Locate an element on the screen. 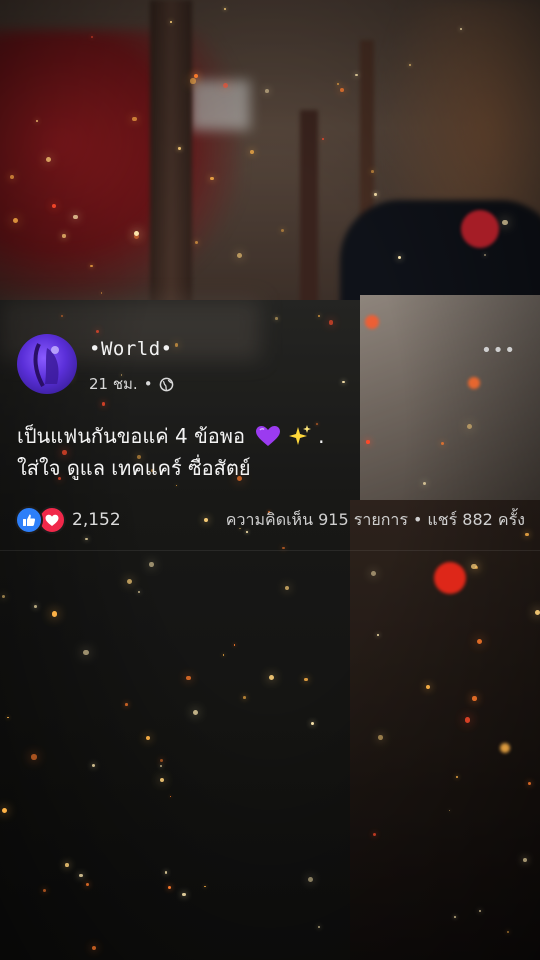 The image size is (540, 960). avatar-figure-icon is located at coordinates (46, 365).